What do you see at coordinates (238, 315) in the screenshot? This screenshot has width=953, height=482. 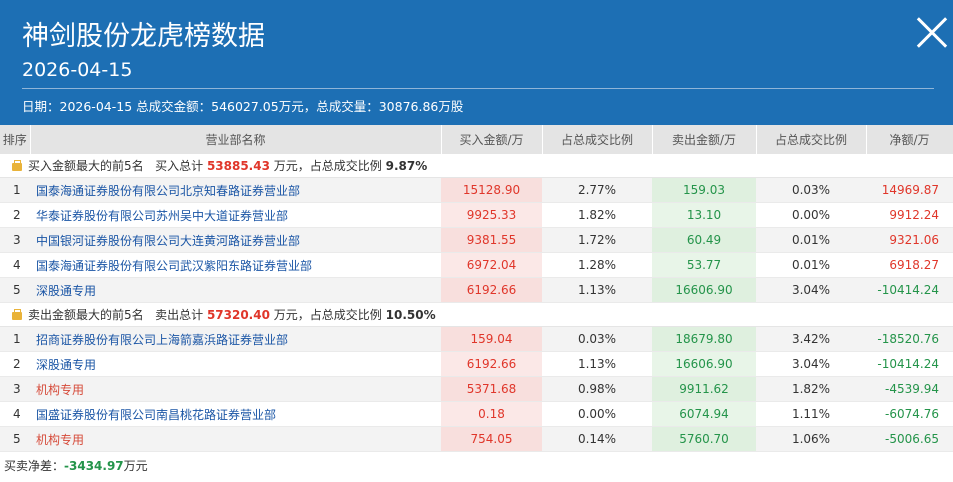 I see `section-total: 57320.40` at bounding box center [238, 315].